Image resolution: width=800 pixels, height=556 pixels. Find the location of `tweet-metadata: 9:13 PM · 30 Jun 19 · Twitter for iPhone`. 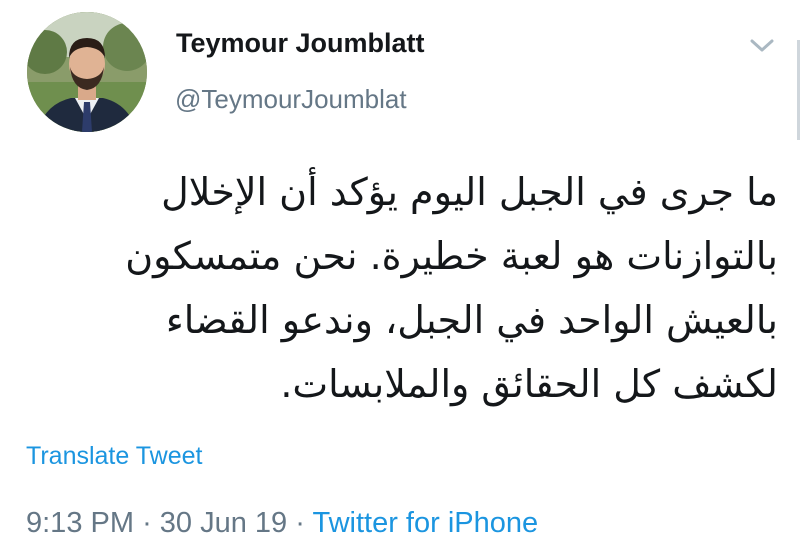

tweet-metadata: 9:13 PM · 30 Jun 19 · Twitter for iPhone is located at coordinates (282, 523).